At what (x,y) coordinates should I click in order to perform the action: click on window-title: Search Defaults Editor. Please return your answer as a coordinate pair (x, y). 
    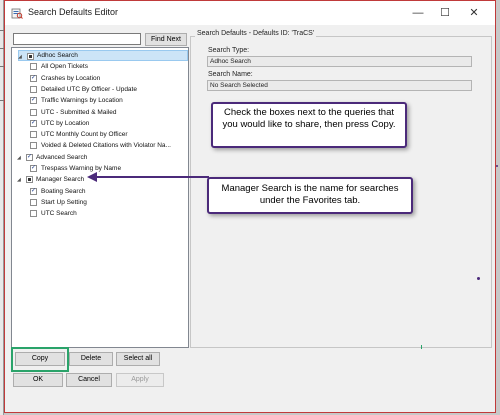
    Looking at the image, I should click on (73, 12).